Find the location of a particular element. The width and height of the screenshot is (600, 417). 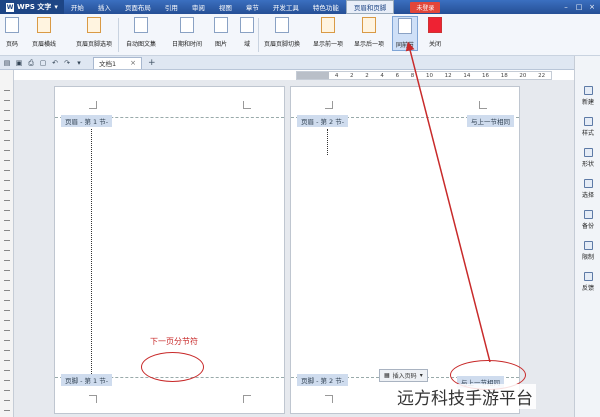

sidebar-item-6: 反馈 is located at coordinates (587, 282).